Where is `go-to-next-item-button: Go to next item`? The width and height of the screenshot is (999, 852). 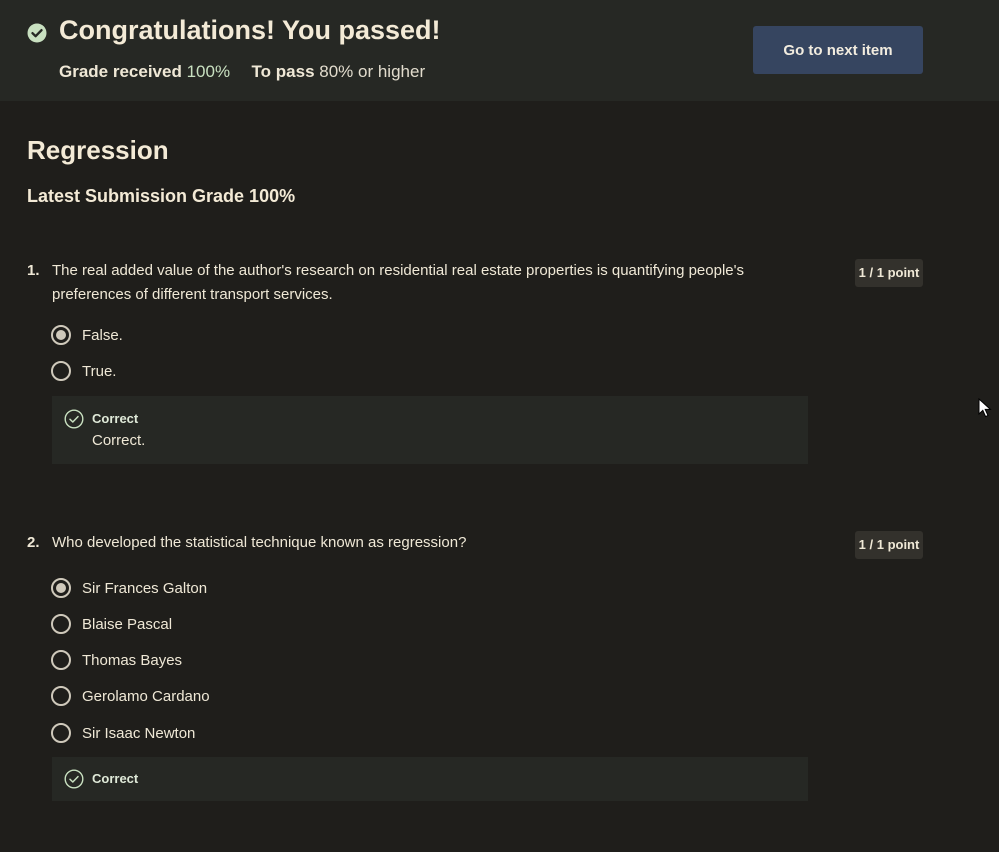 go-to-next-item-button: Go to next item is located at coordinates (838, 50).